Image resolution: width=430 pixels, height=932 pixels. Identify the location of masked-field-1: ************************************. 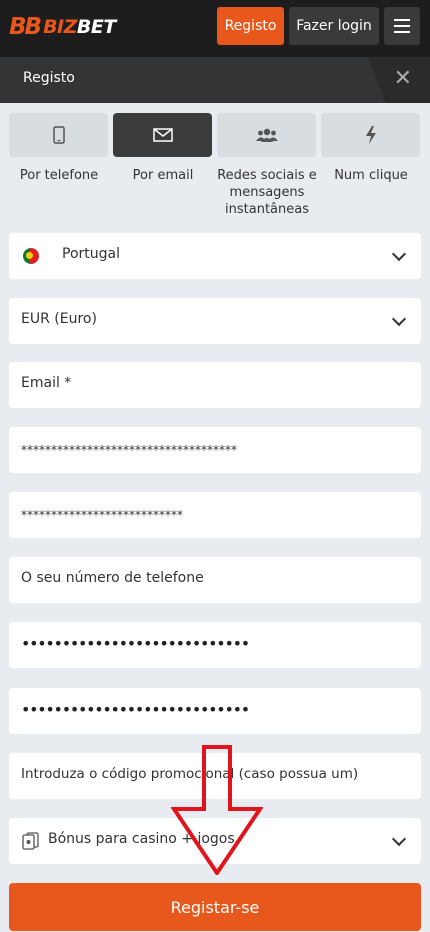
(215, 450).